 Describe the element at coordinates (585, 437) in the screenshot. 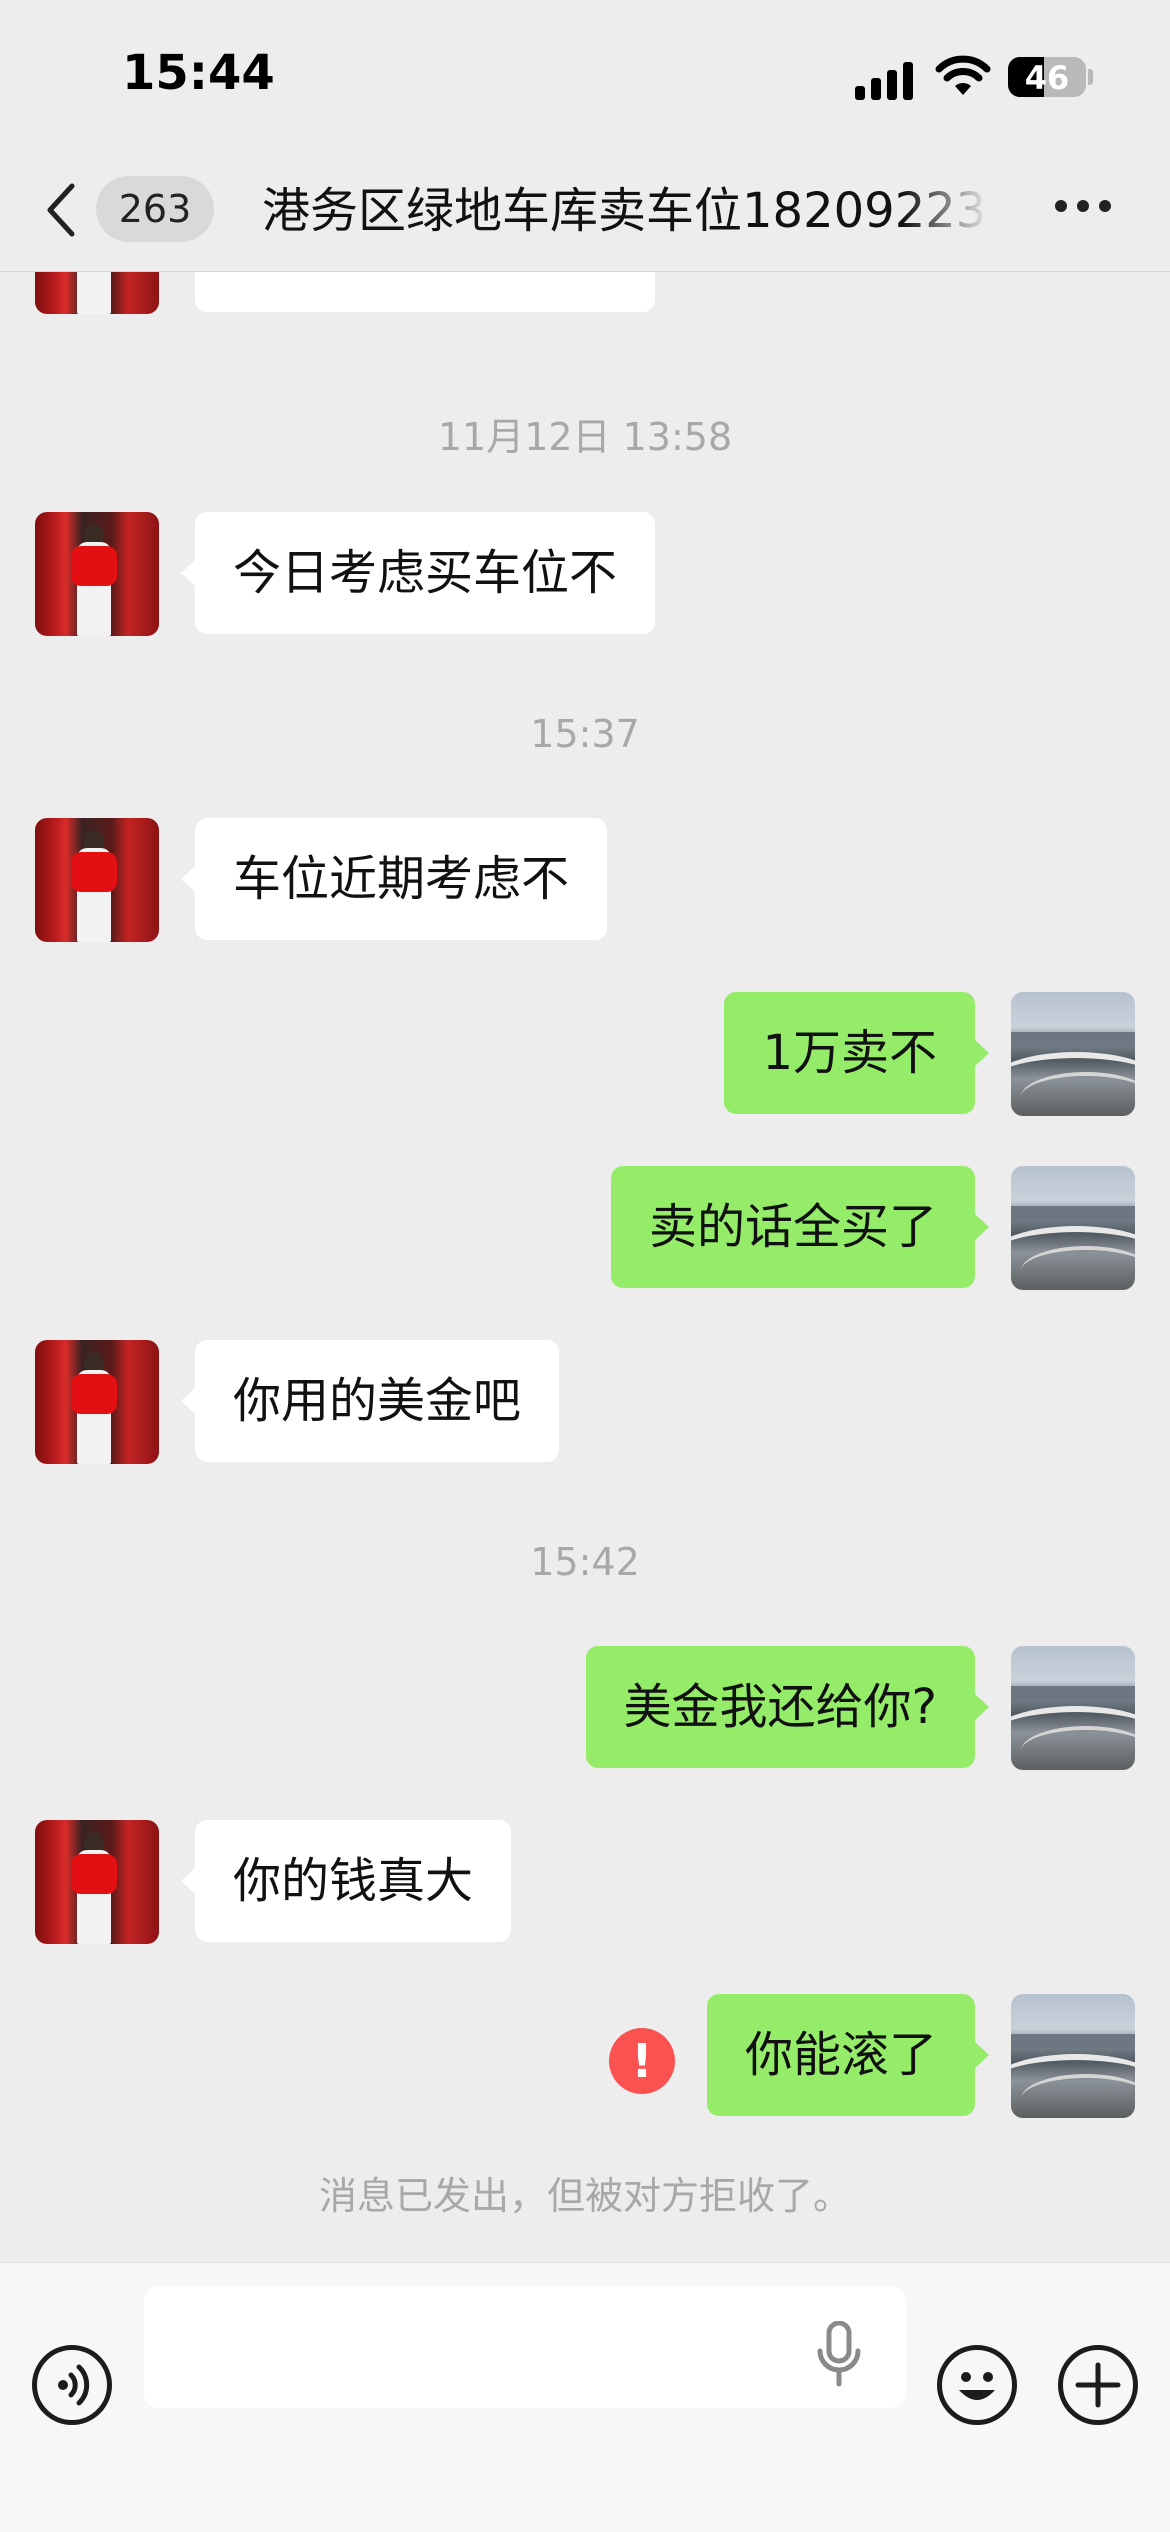

I see `message-timestamp: 11月12日 13:58` at that location.